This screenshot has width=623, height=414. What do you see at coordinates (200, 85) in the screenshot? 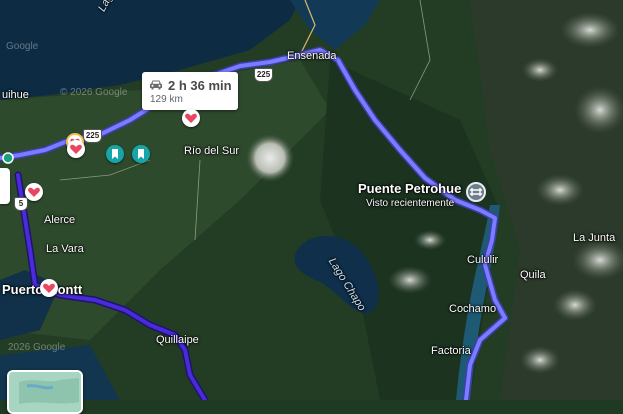
I see `route-duration: 2 h 36 min` at bounding box center [200, 85].